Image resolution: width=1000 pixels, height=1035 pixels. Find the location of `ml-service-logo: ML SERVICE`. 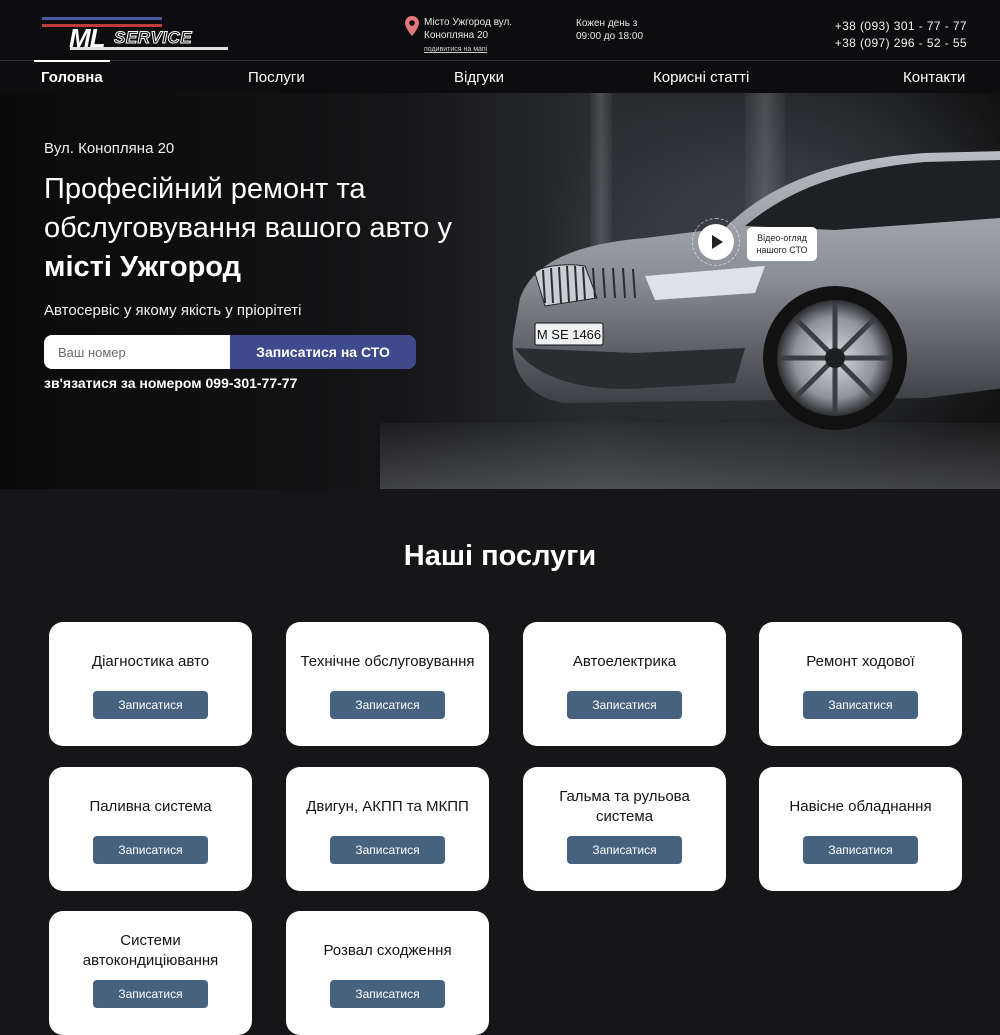

ml-service-logo: ML SERVICE is located at coordinates (137, 34).